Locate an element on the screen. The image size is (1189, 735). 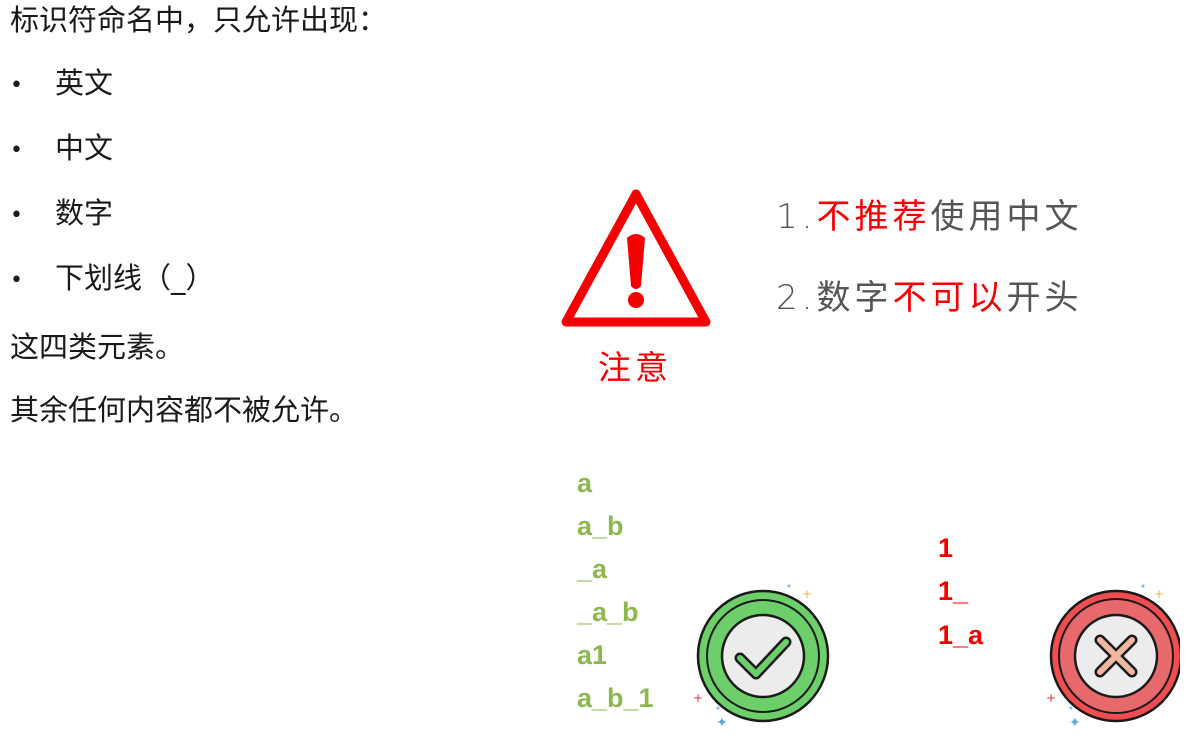
cross-circle-icon: + + ✦ is located at coordinates (1113, 657).